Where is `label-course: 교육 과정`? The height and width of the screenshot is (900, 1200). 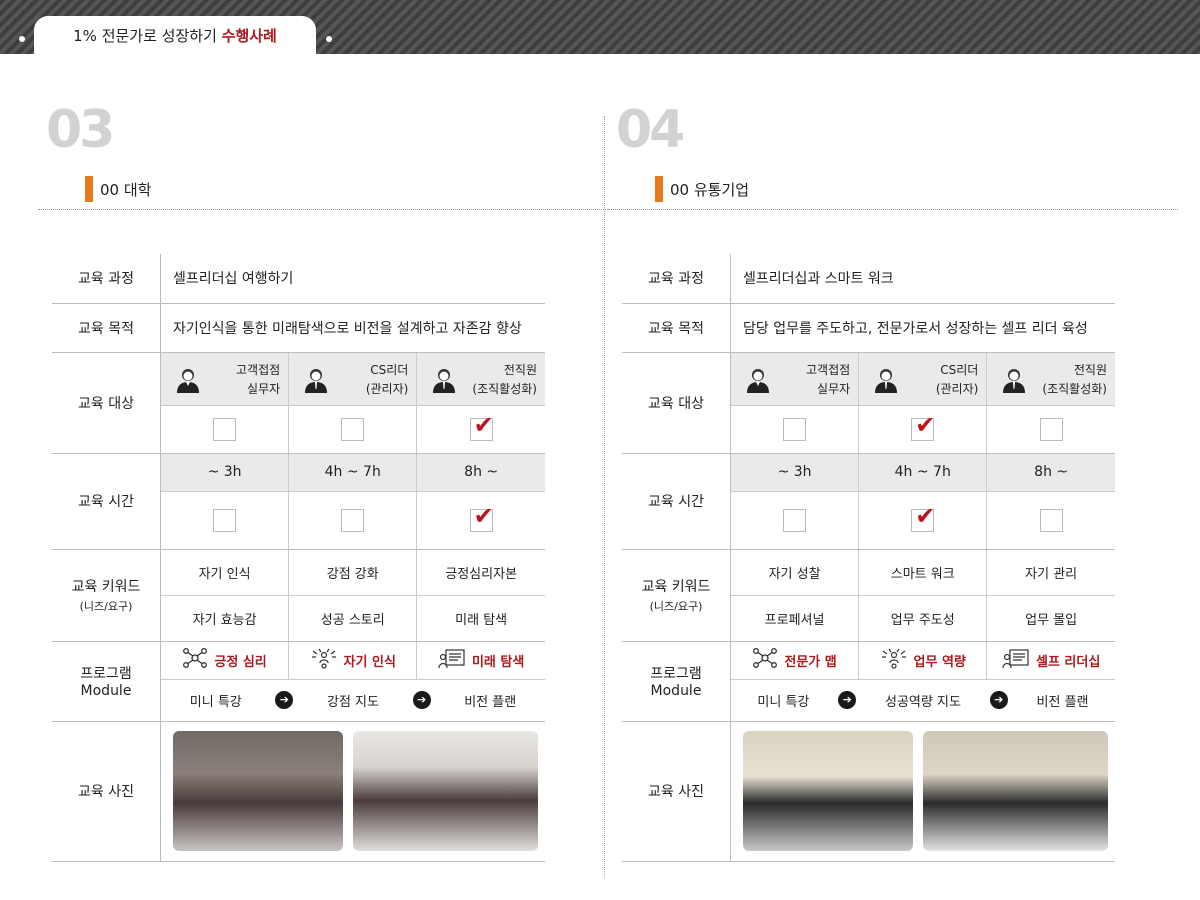
label-course: 교육 과정 is located at coordinates (106, 279).